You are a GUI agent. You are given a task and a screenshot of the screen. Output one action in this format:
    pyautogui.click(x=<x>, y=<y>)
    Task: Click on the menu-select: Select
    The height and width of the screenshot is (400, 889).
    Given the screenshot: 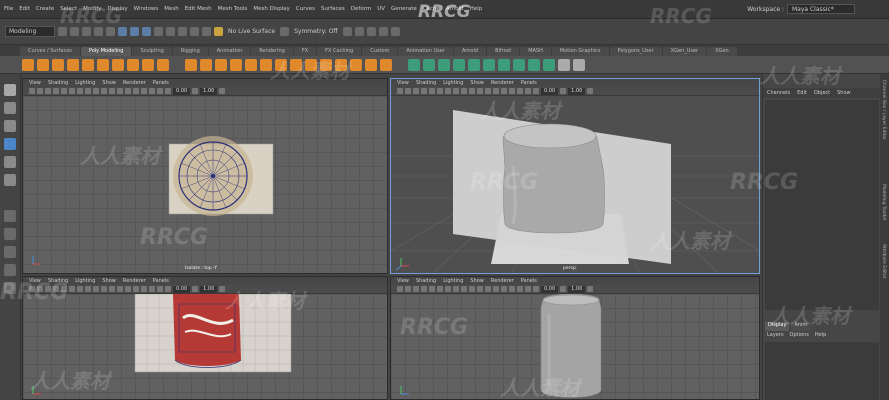 What is the action you would take?
    pyautogui.click(x=68, y=9)
    